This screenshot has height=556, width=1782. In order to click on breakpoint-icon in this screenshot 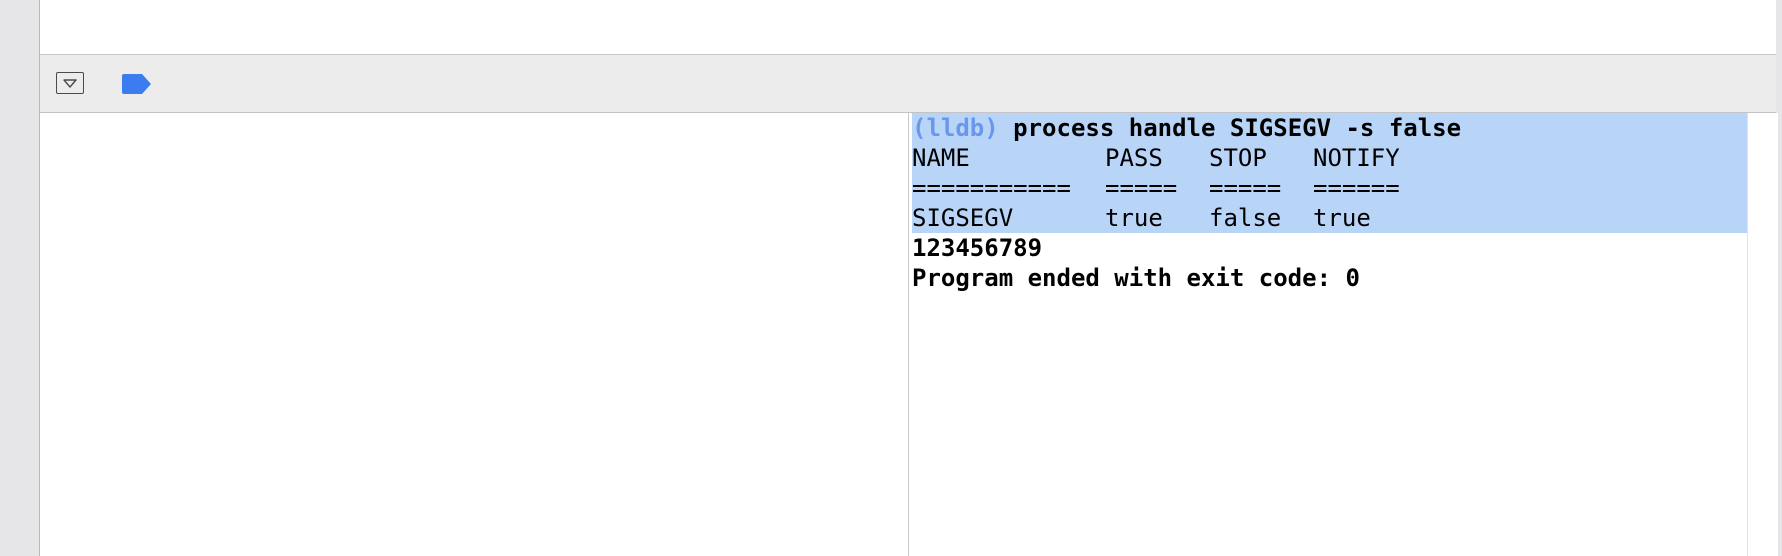, I will do `click(136, 84)`.